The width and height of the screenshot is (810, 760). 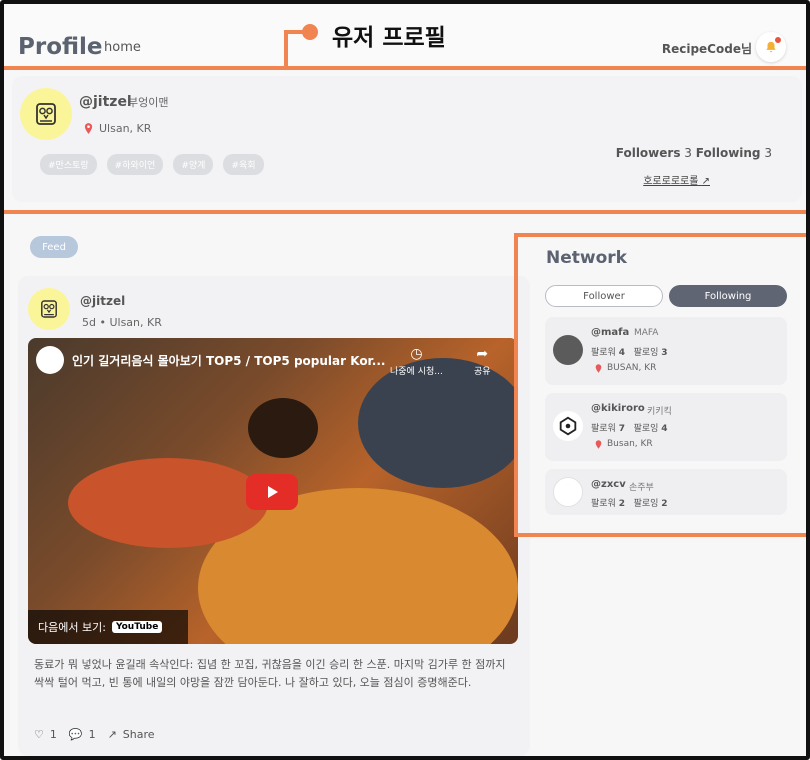 I want to click on callout-connector, so click(x=286, y=49).